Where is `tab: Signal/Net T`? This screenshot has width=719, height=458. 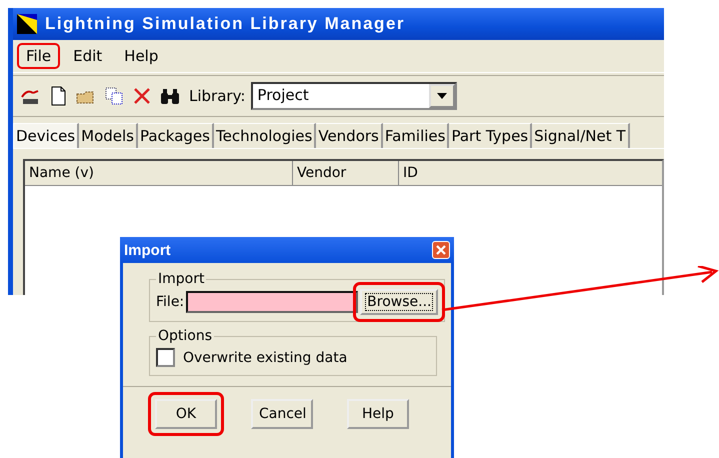 tab: Signal/Net T is located at coordinates (581, 135).